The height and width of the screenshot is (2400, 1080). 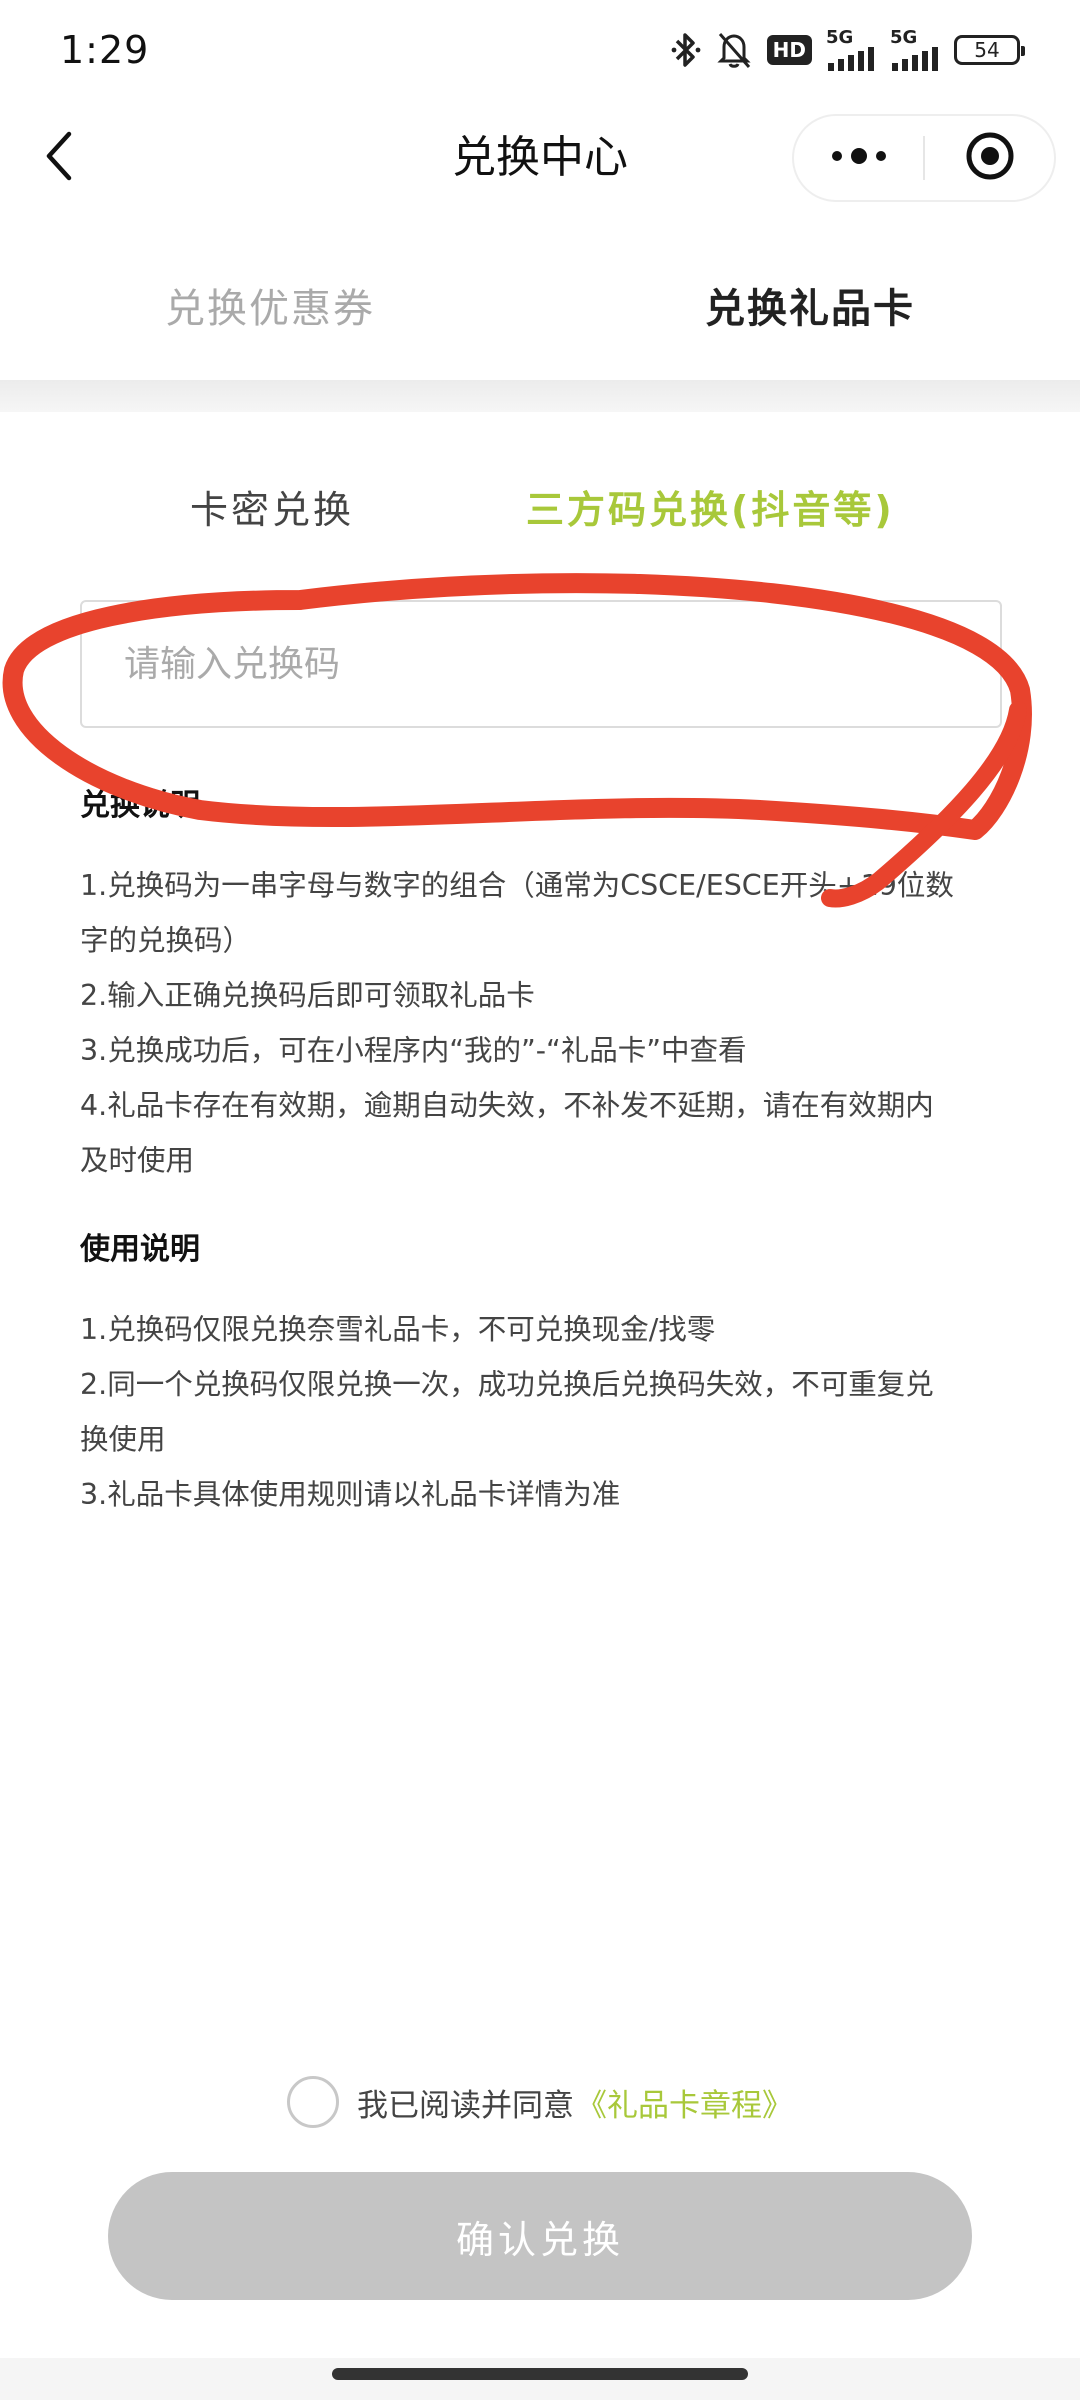 What do you see at coordinates (137, 1160) in the screenshot?
I see `list-item: 及时使用` at bounding box center [137, 1160].